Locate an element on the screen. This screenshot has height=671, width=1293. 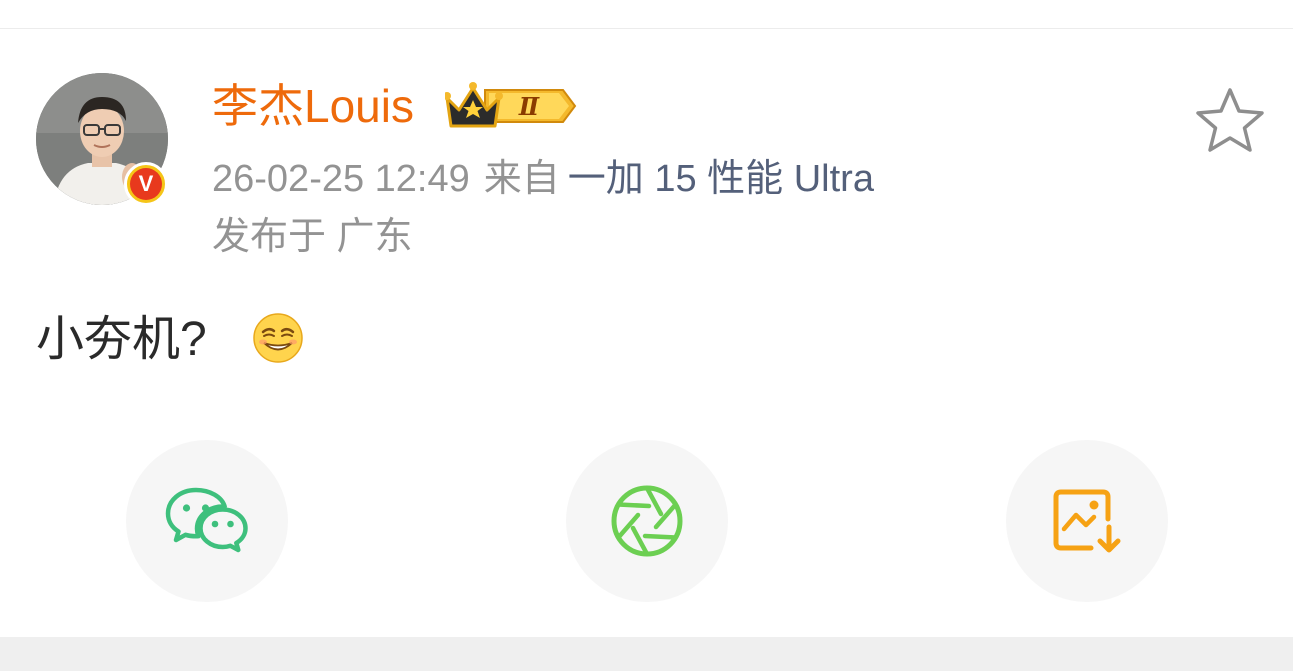
post-timestamp: 26-02-25 12:49 is located at coordinates (341, 179).